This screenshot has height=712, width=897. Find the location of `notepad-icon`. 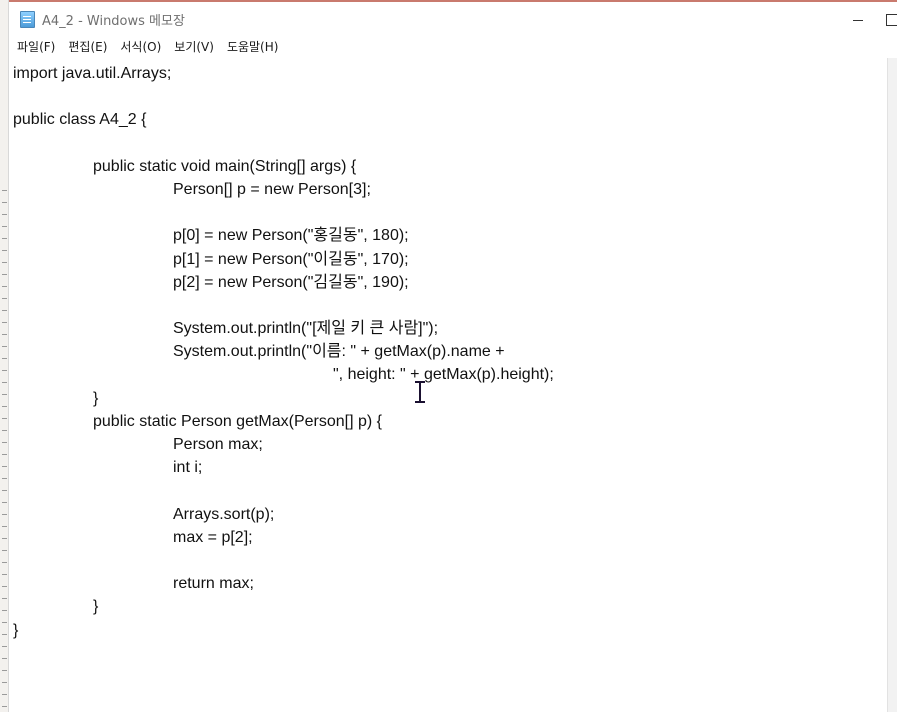

notepad-icon is located at coordinates (27, 19).